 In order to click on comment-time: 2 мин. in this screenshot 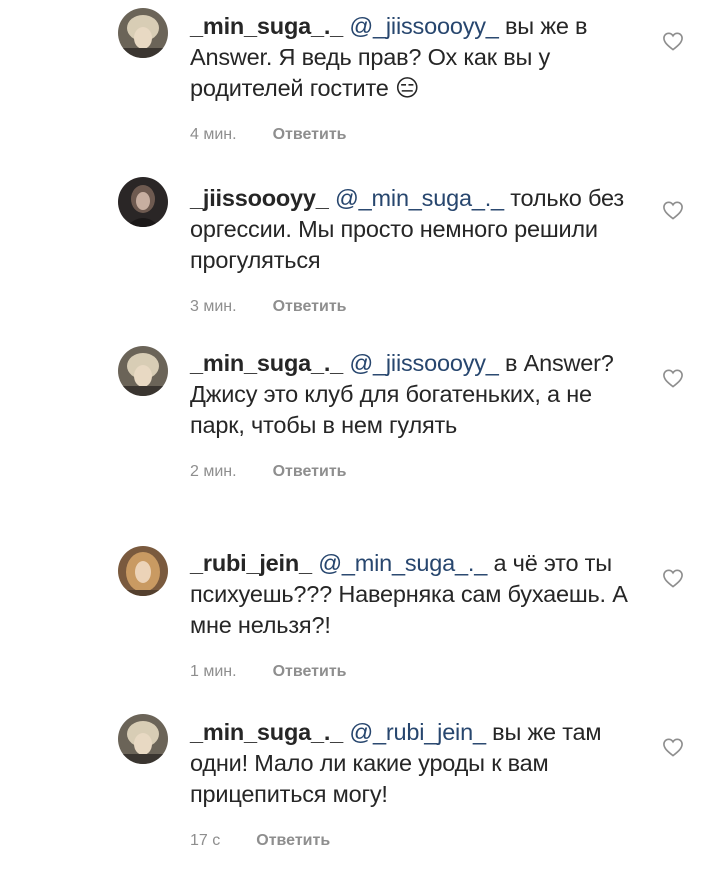, I will do `click(213, 471)`.